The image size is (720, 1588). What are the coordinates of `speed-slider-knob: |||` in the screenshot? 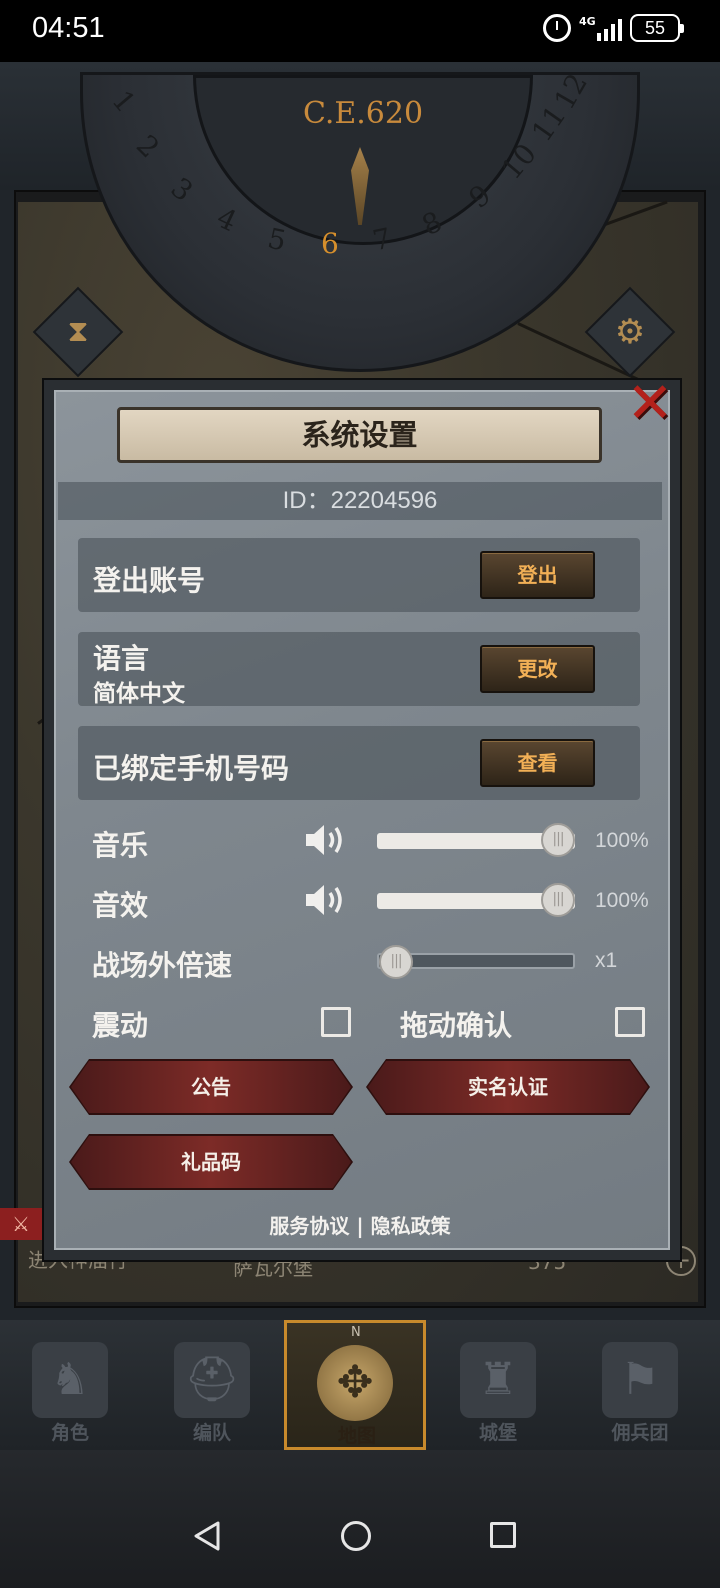 It's located at (396, 962).